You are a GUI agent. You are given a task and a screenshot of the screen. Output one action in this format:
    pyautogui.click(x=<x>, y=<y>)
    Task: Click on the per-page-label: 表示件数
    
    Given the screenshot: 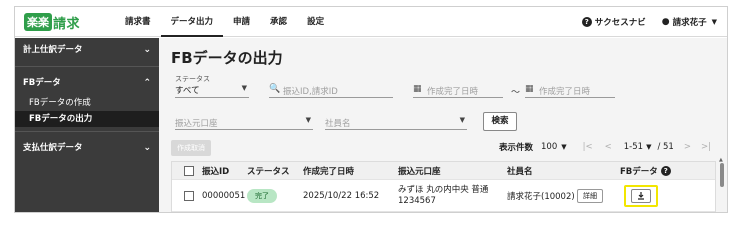 What is the action you would take?
    pyautogui.click(x=516, y=148)
    